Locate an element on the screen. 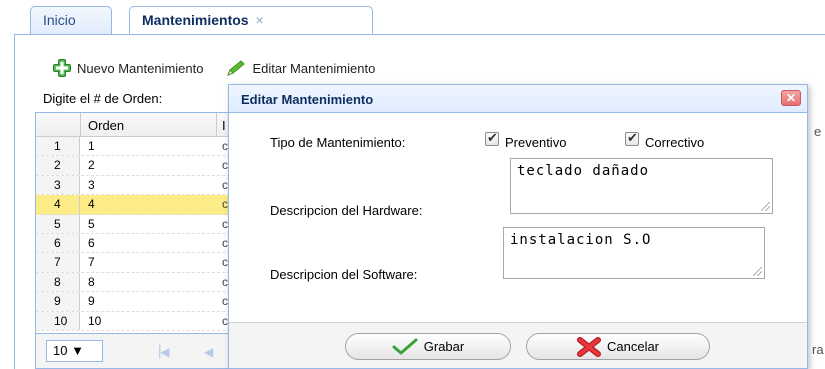 Image resolution: width=825 pixels, height=369 pixels. row-number: 3 is located at coordinates (58, 185).